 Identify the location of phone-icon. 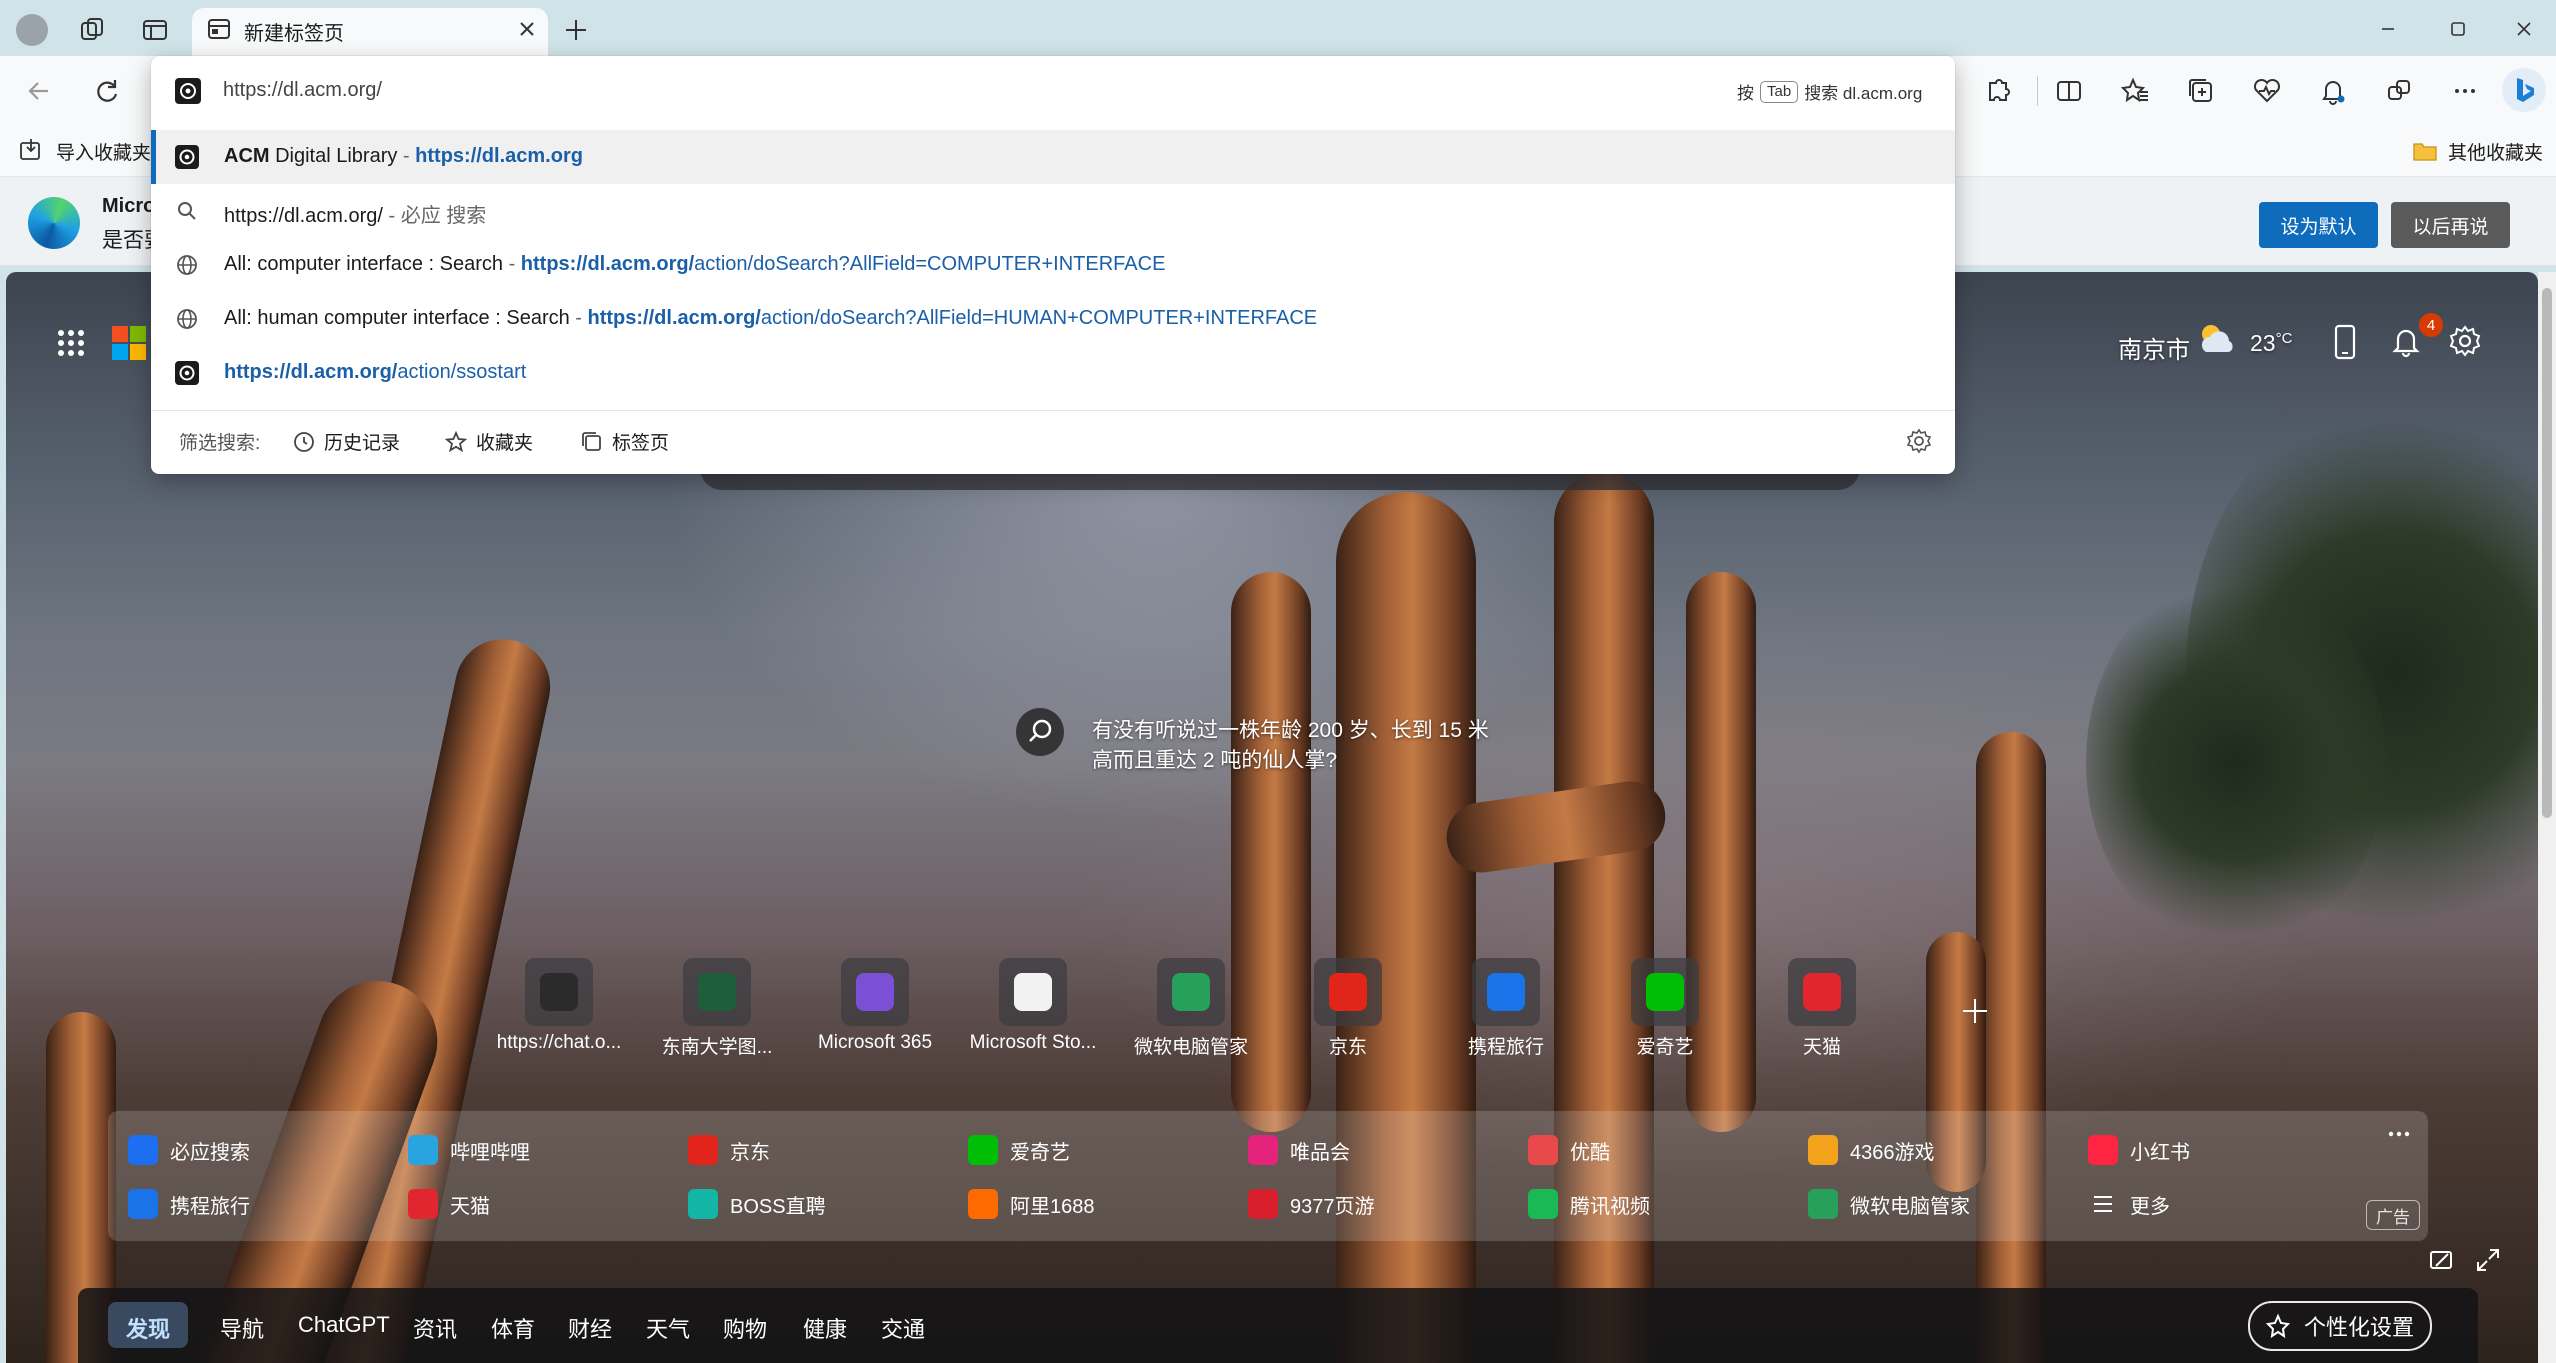
(2345, 342).